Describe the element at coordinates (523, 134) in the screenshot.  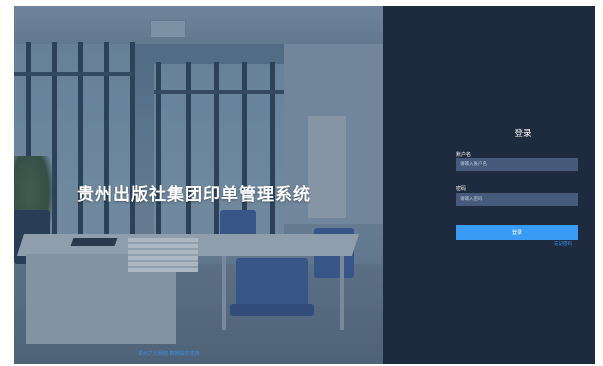
I see `login-title: 登录` at that location.